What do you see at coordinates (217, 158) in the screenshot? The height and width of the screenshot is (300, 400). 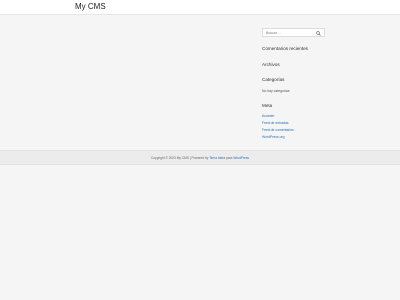 I see `footer-theme-link: Tema Astra` at bounding box center [217, 158].